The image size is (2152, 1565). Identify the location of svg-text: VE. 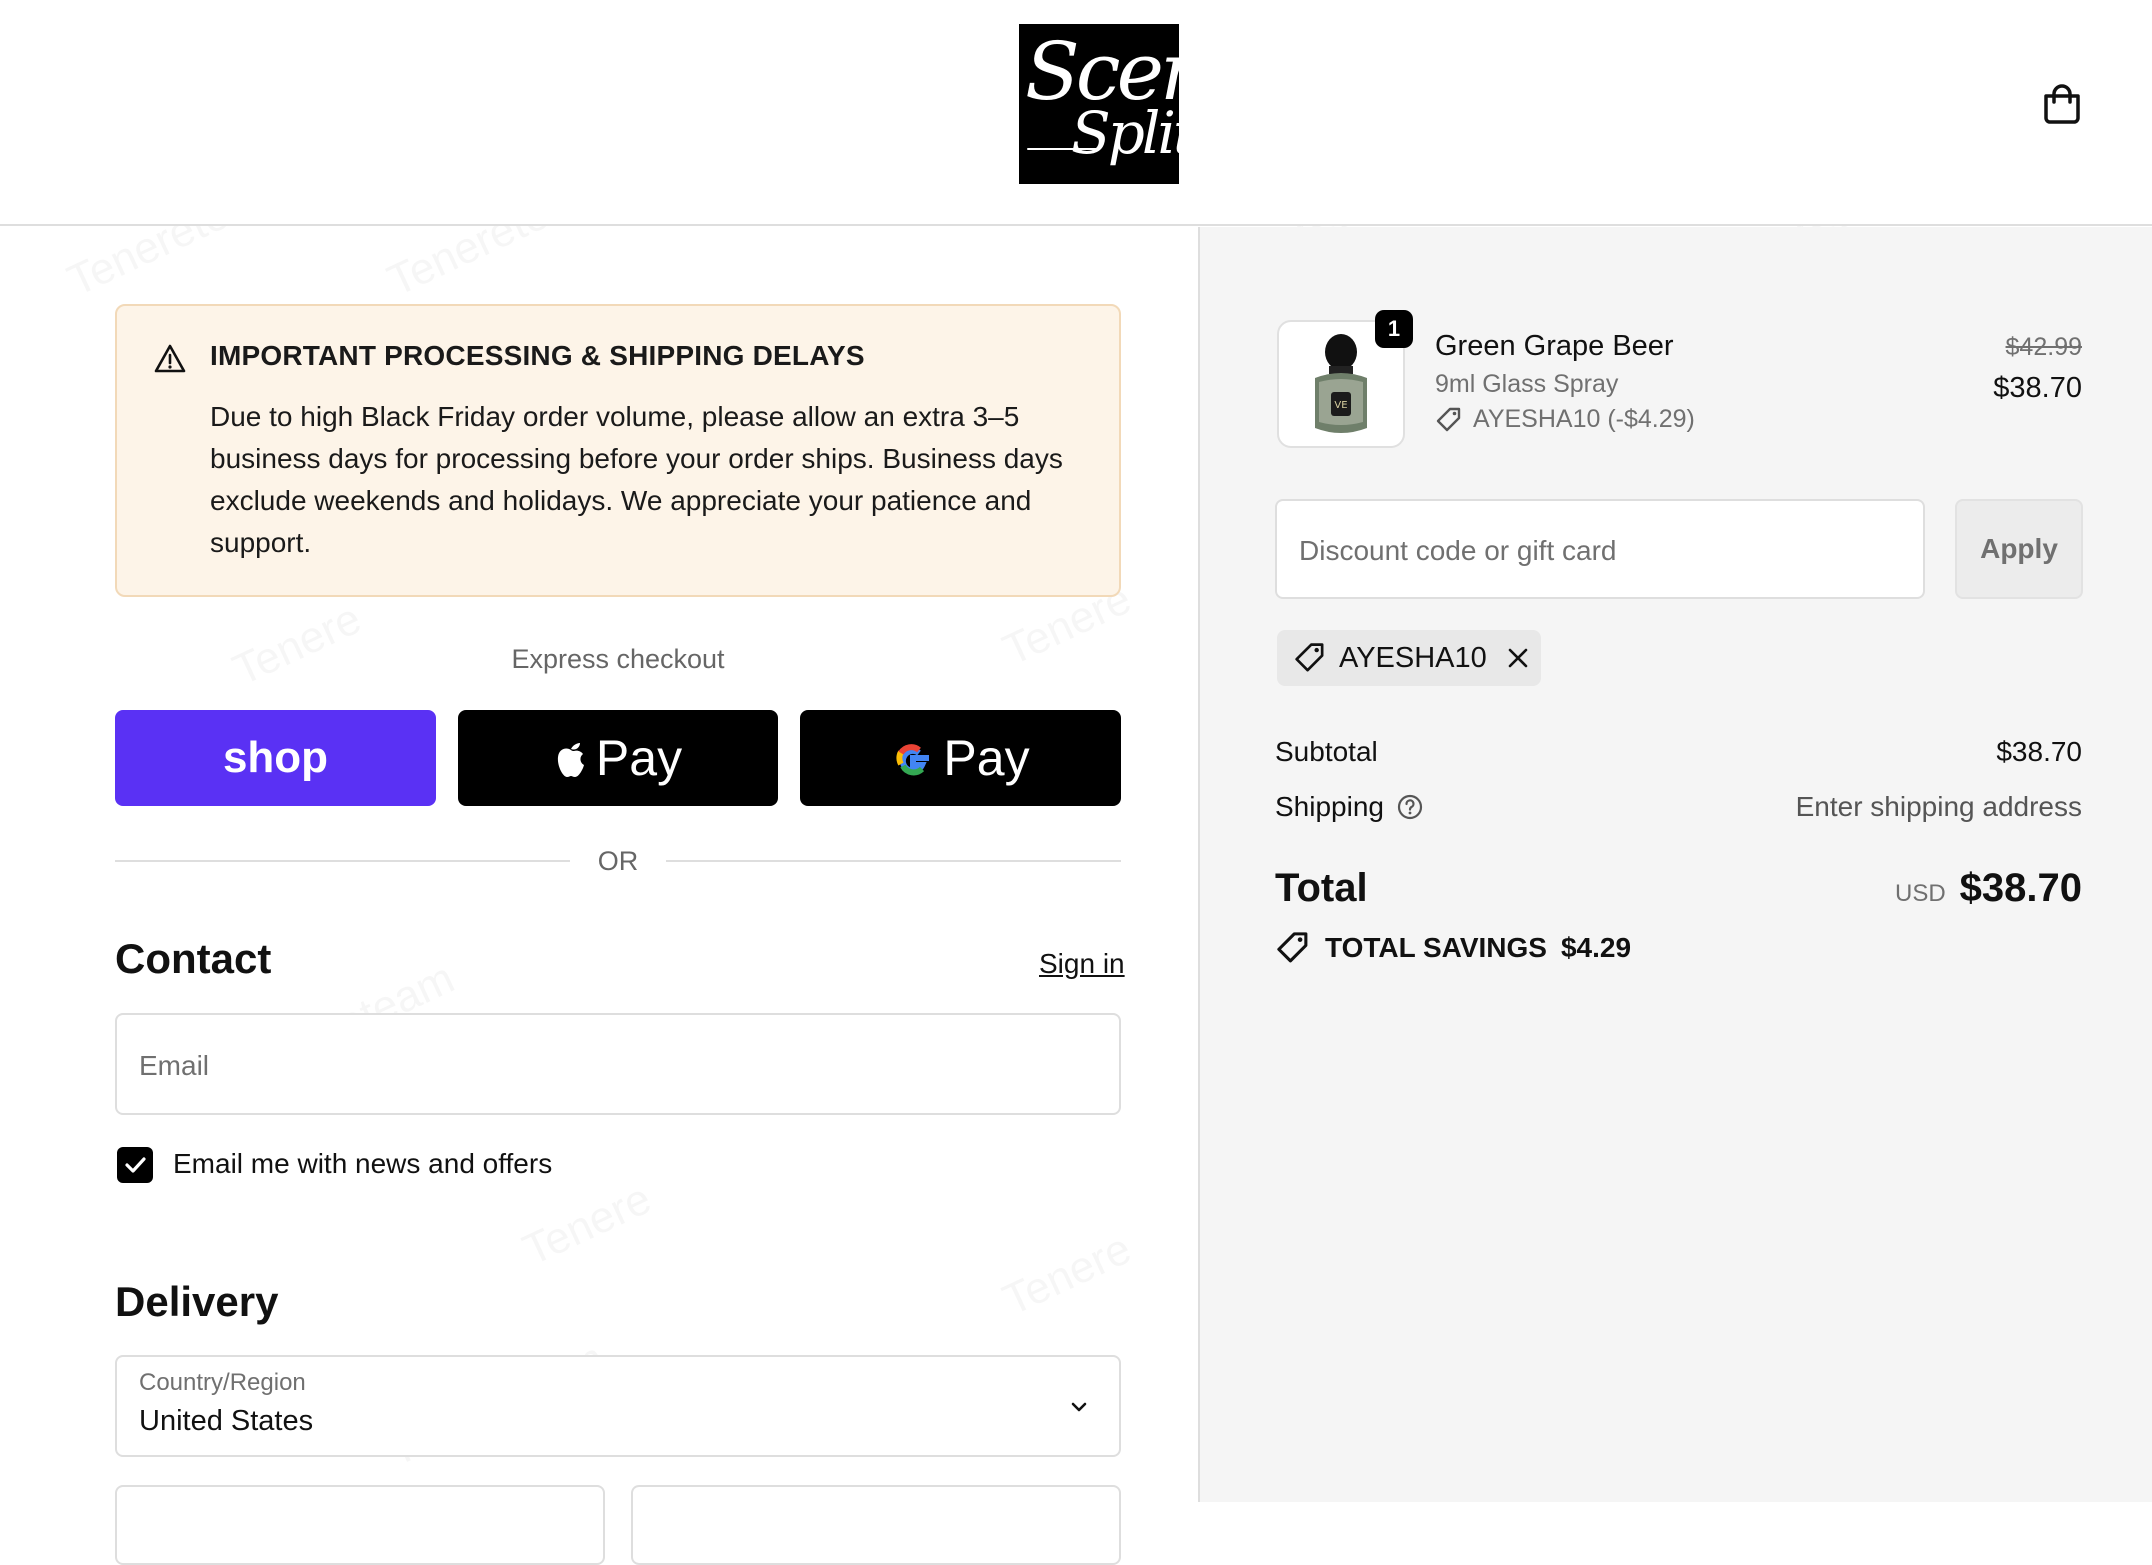
(1340, 405).